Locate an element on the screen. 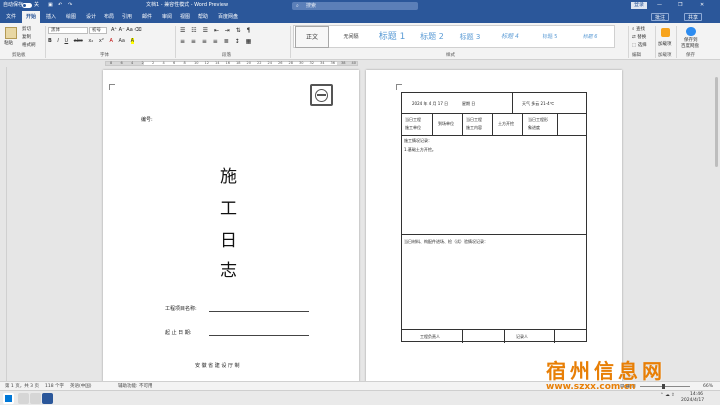 Image resolution: width=720 pixels, height=405 pixels. style-heading-3: 标题 3 is located at coordinates (470, 37).